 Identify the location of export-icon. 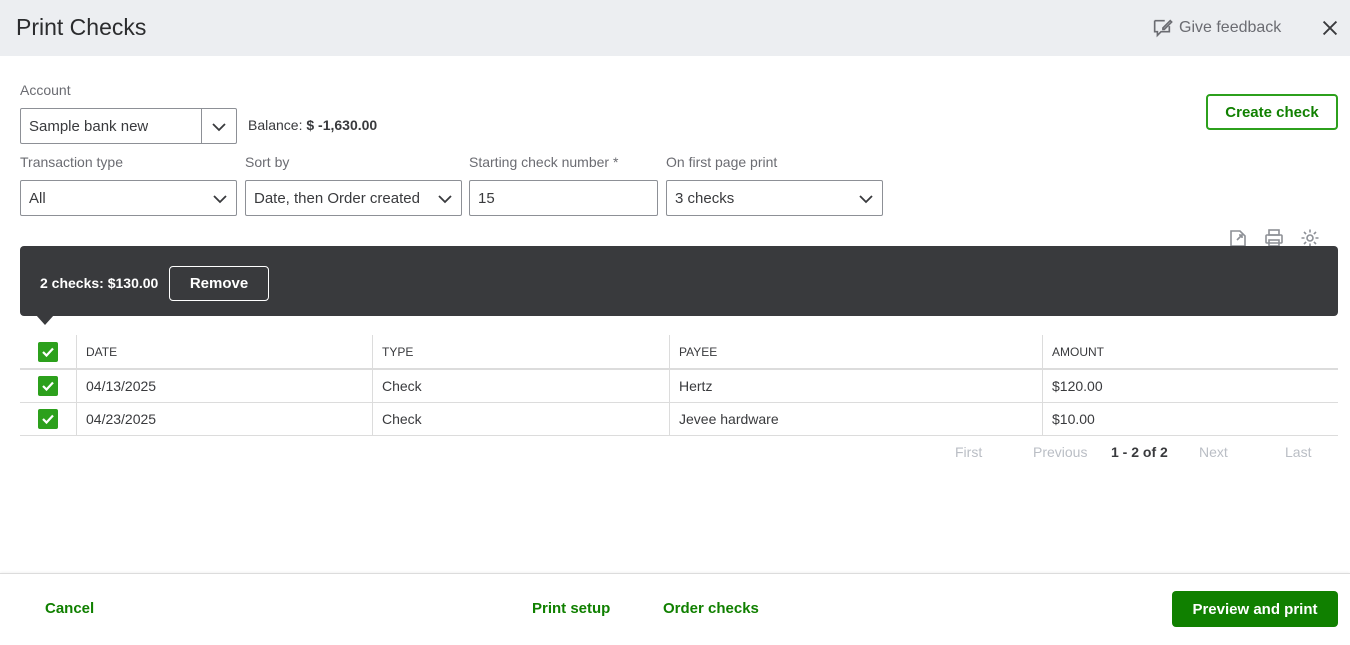
(1238, 238).